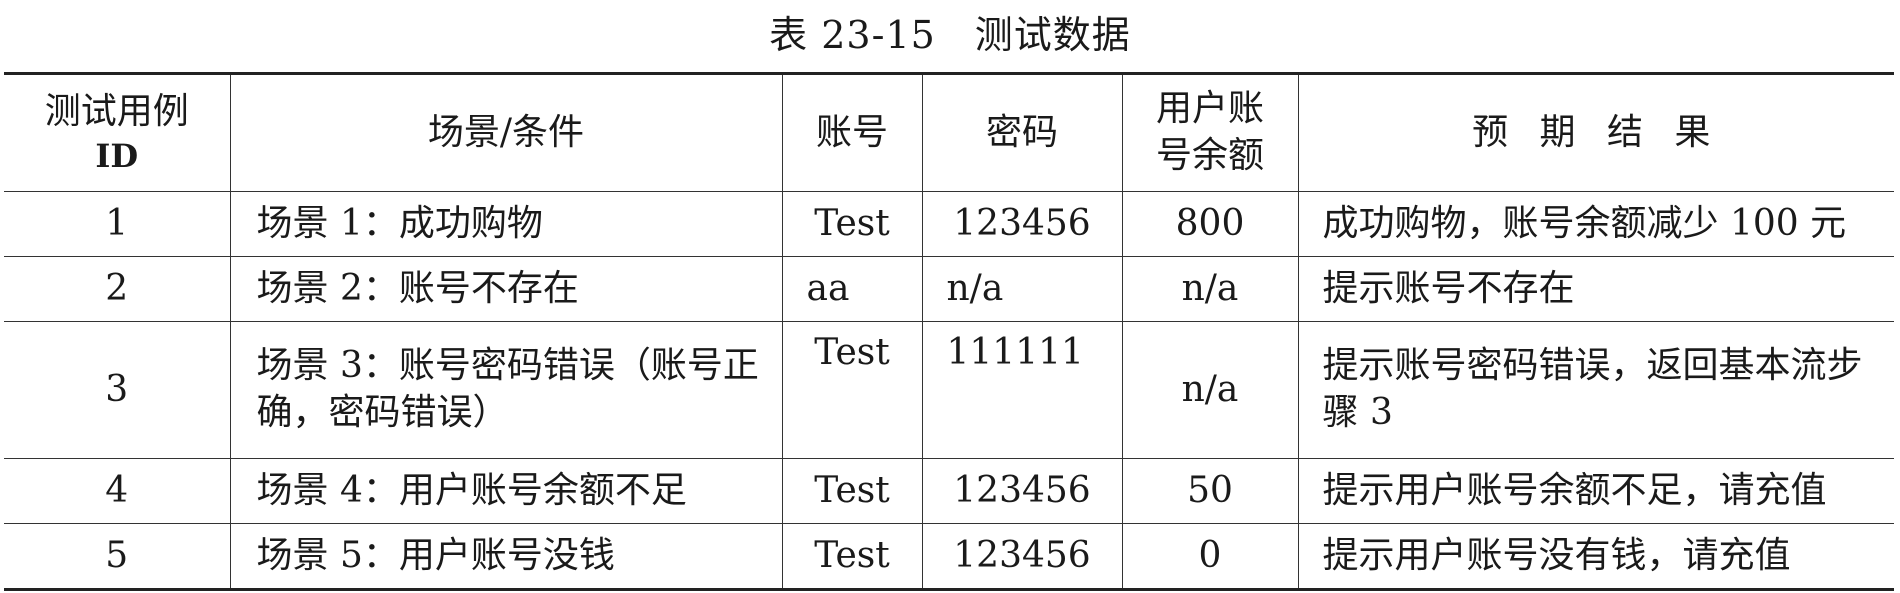  Describe the element at coordinates (1210, 224) in the screenshot. I see `cell-balance: 800` at that location.